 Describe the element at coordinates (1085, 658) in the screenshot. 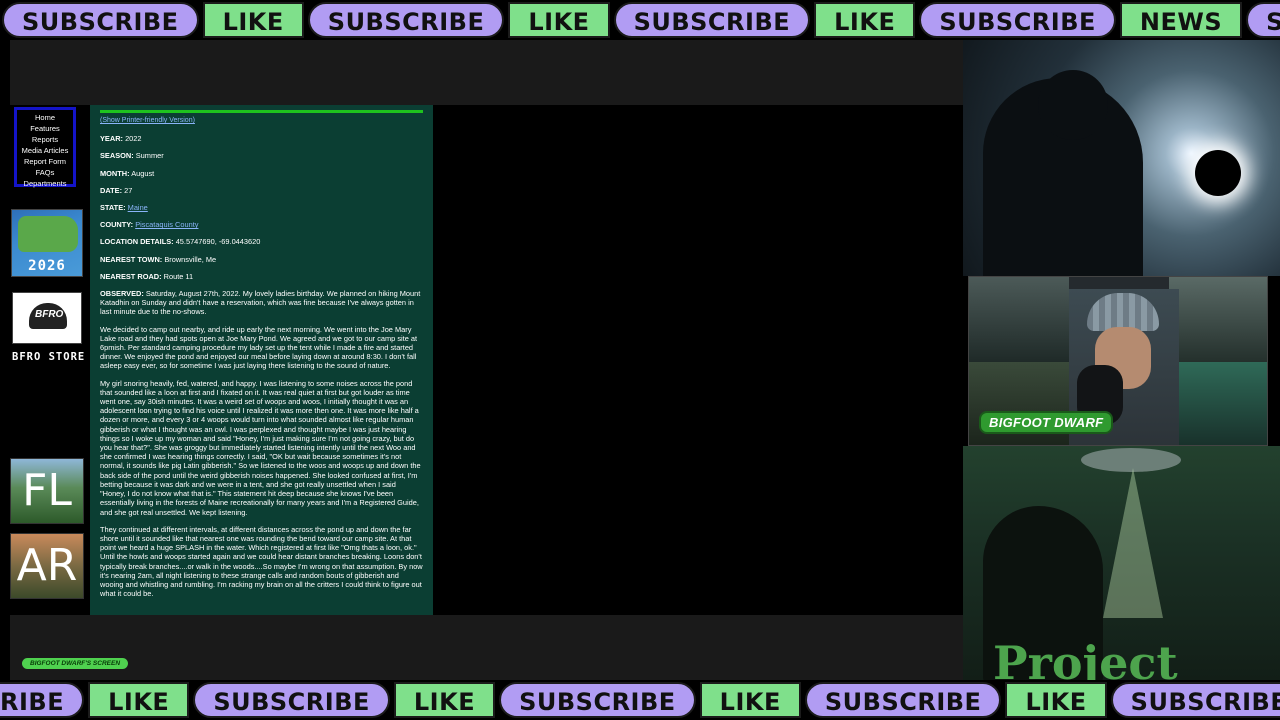

I see `project-logo-text: Project` at that location.